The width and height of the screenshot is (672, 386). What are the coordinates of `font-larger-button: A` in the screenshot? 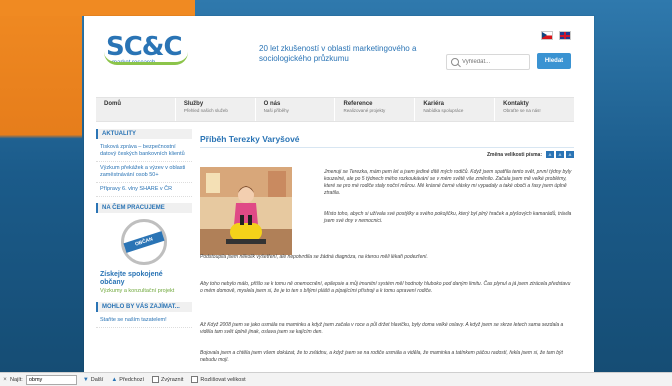 It's located at (570, 154).